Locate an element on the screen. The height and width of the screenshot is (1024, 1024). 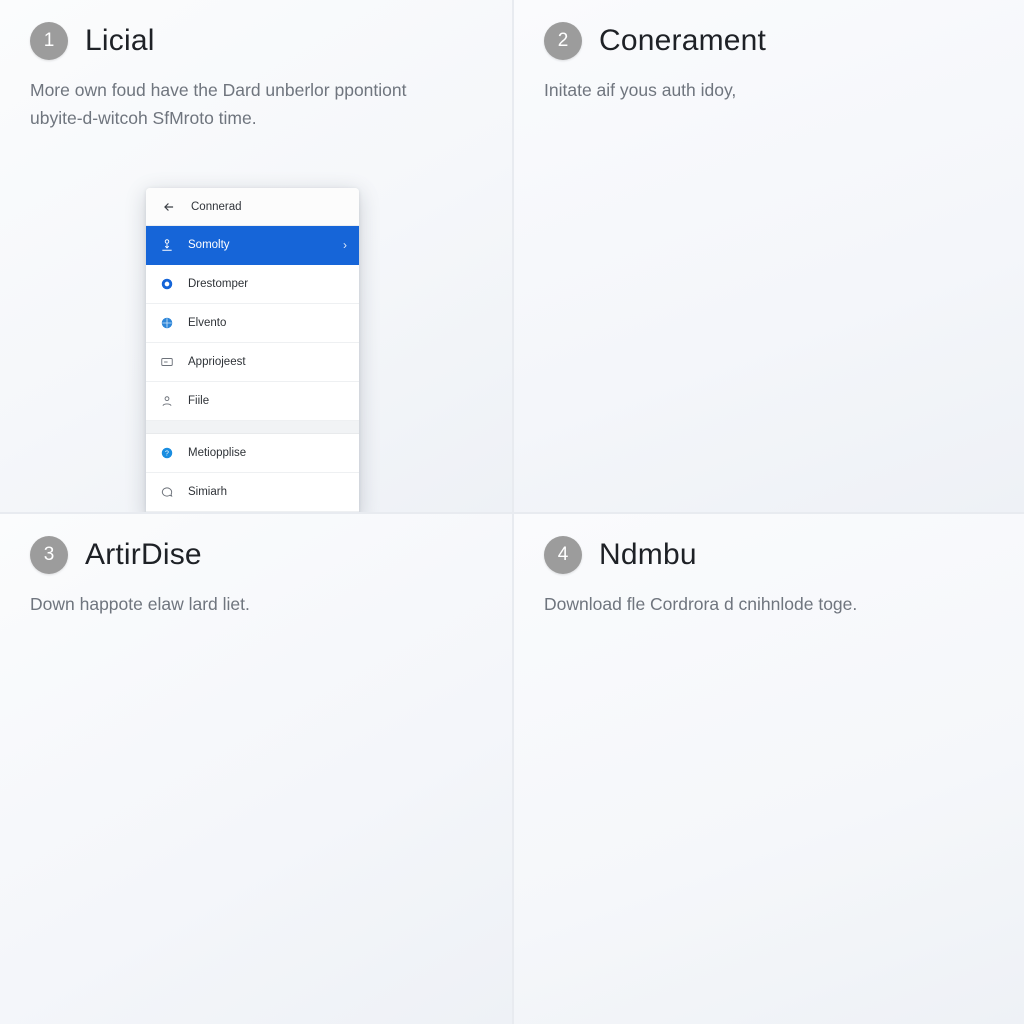
list-item-label: Simiarh is located at coordinates (207, 492).